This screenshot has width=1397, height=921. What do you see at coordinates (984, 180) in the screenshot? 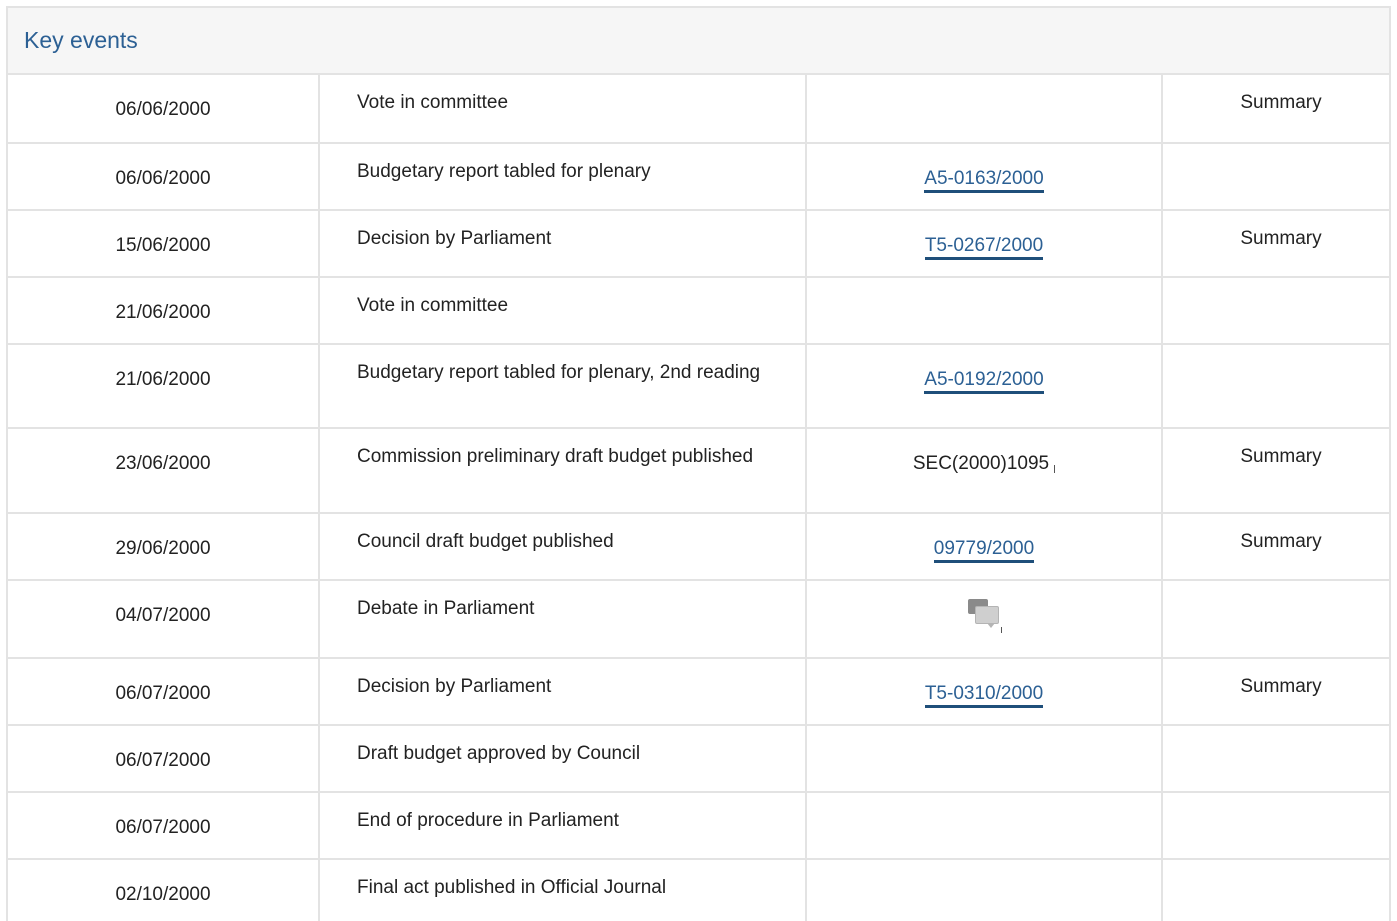
I see `document-link: A5-0163/2000` at bounding box center [984, 180].